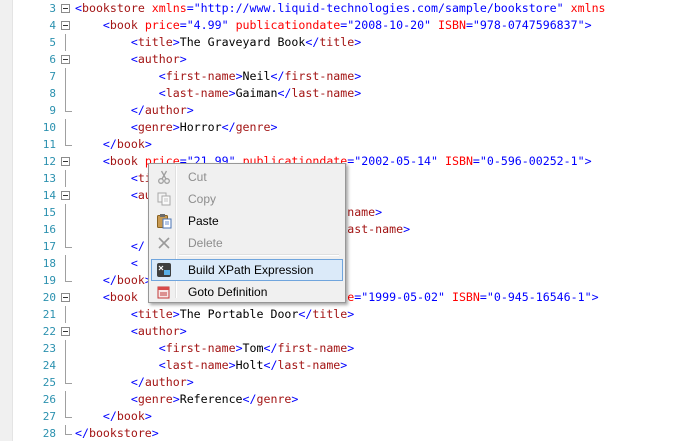 The width and height of the screenshot is (681, 441). I want to click on line-number: 8, so click(52, 93).